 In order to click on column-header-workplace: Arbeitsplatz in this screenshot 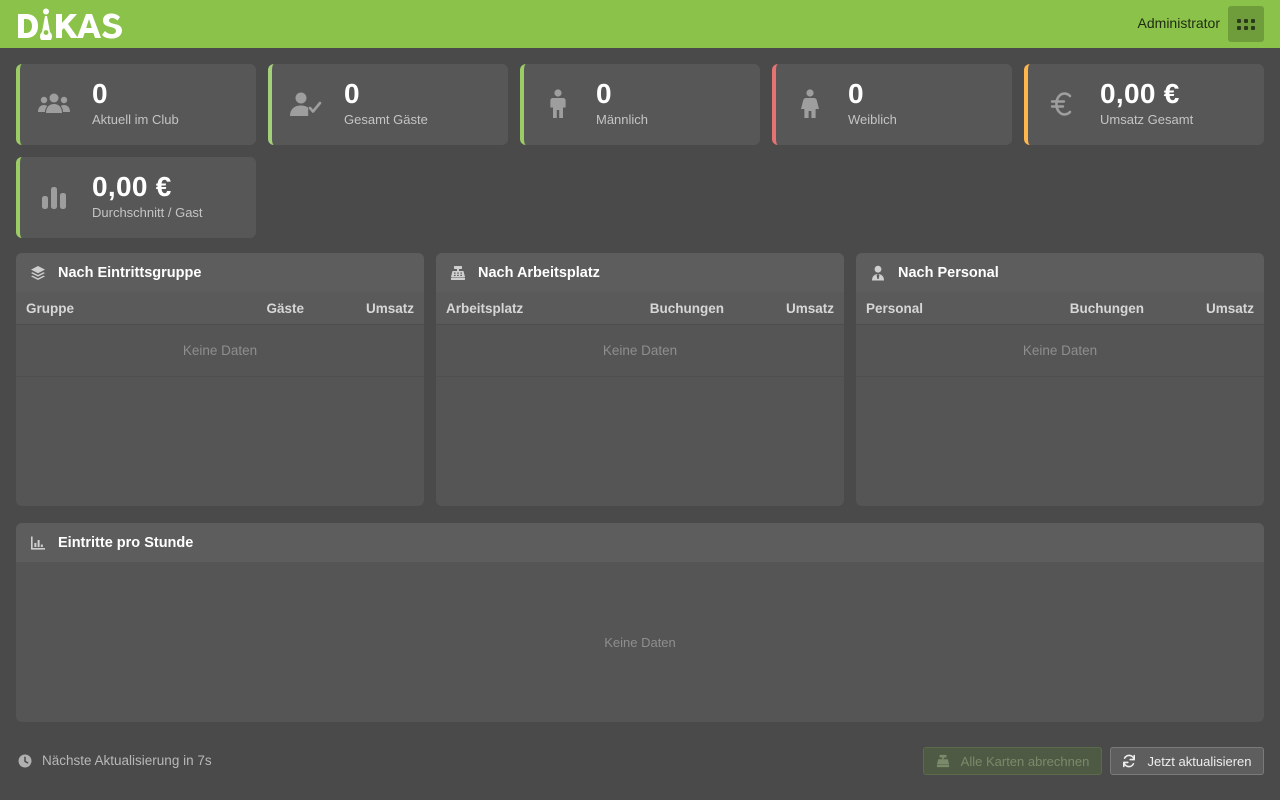, I will do `click(525, 308)`.